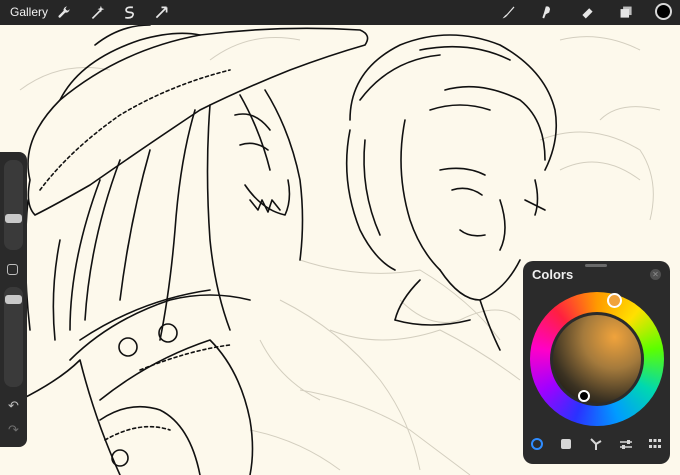 The width and height of the screenshot is (680, 475). What do you see at coordinates (340, 12) in the screenshot?
I see `top-toolbar: Gallery` at bounding box center [340, 12].